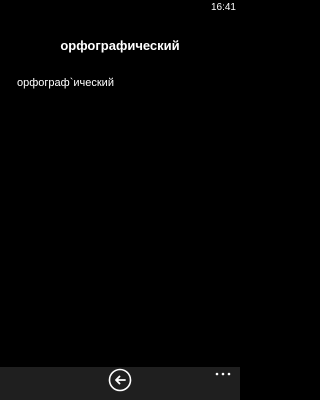 The image size is (320, 400). I want to click on back-arrow-circle-icon, so click(120, 380).